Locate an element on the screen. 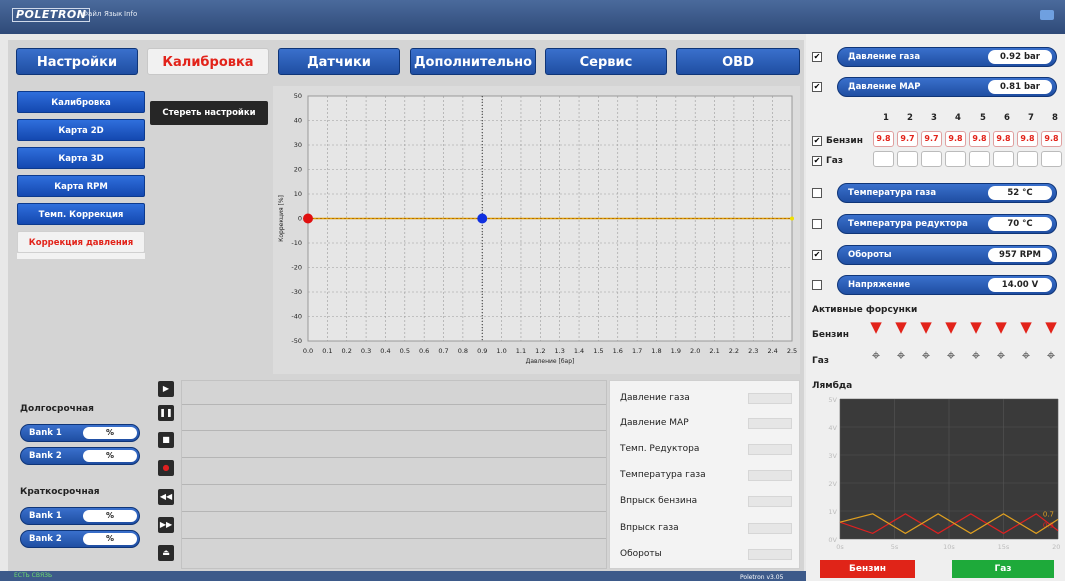  lambda-y-tick: 2V is located at coordinates (832, 484).